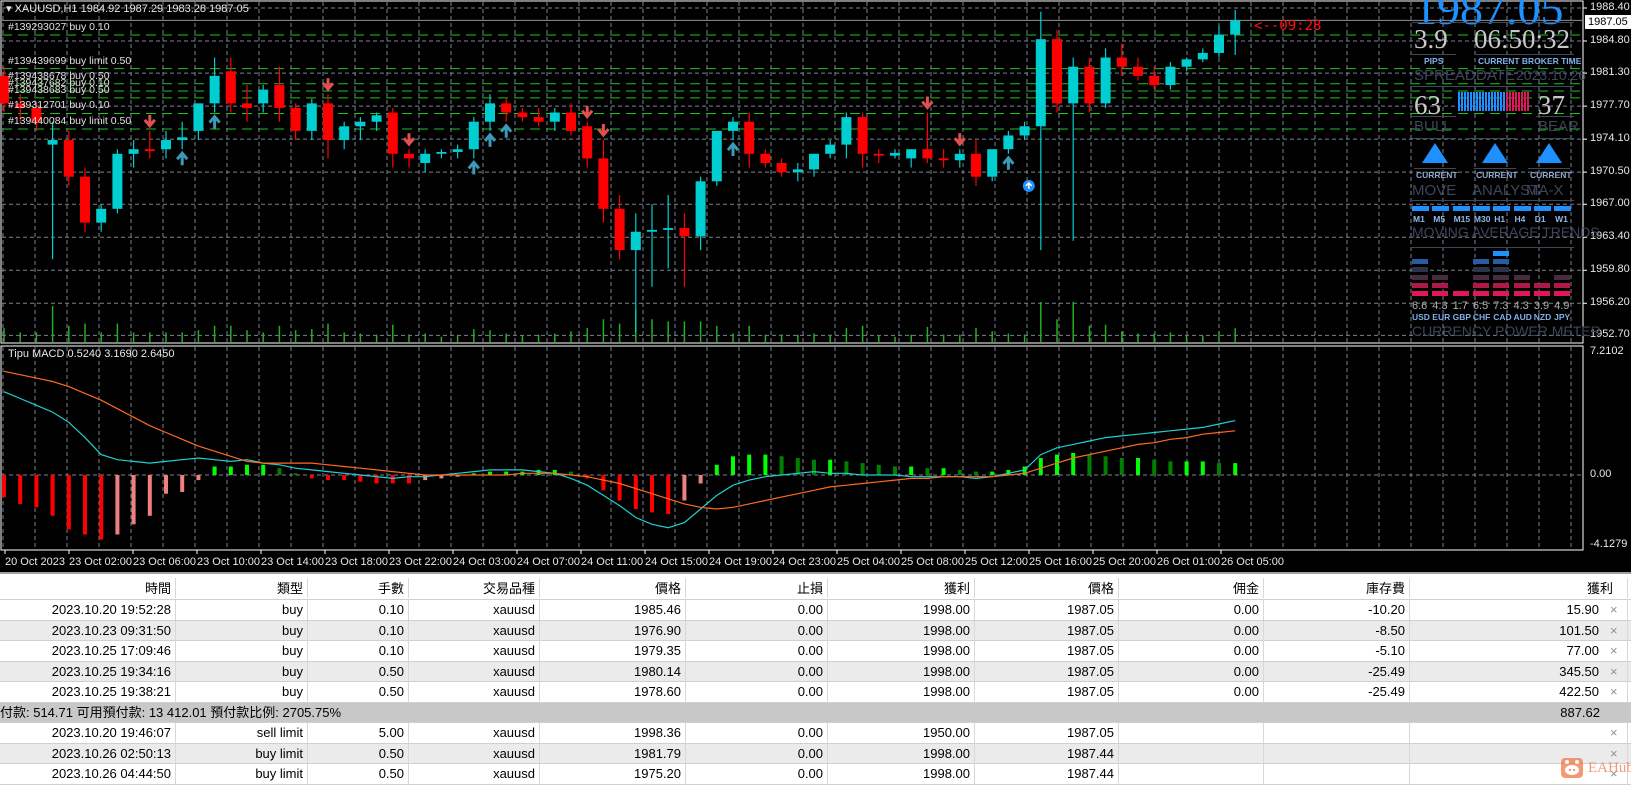 This screenshot has width=1631, height=785. Describe the element at coordinates (69, 61) in the screenshot. I see `order-label: #139439699 buy limit 0.50` at that location.